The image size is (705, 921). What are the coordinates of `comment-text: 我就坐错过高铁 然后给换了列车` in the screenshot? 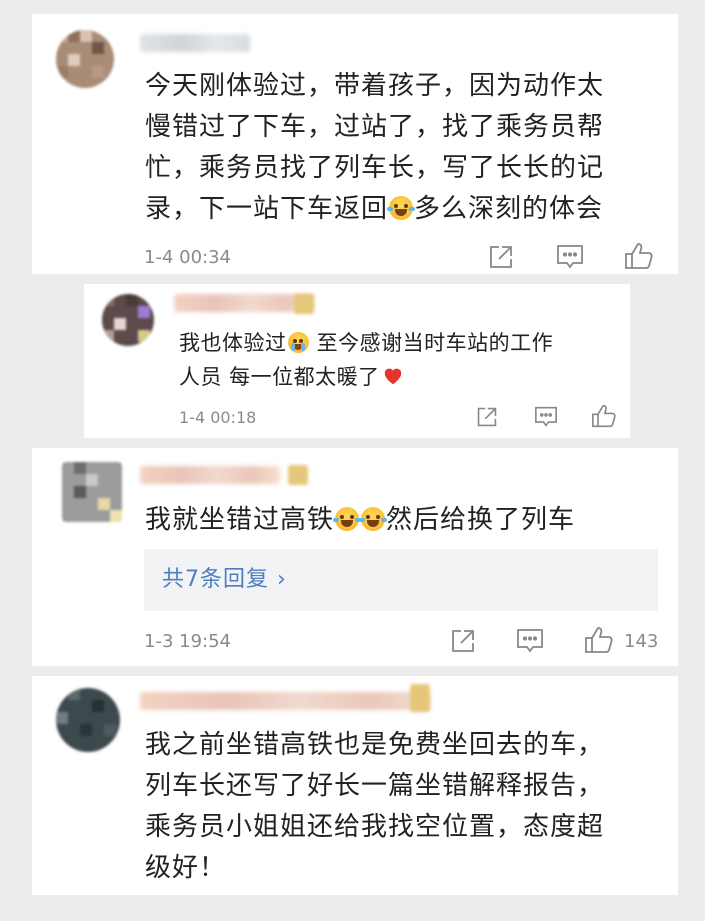 It's located at (360, 520).